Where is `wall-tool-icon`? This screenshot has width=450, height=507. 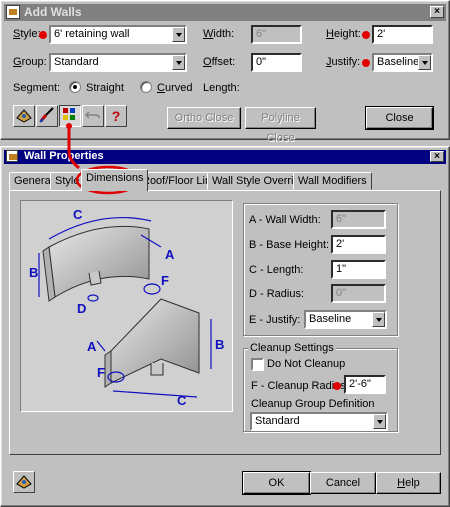
wall-tool-icon is located at coordinates (24, 482).